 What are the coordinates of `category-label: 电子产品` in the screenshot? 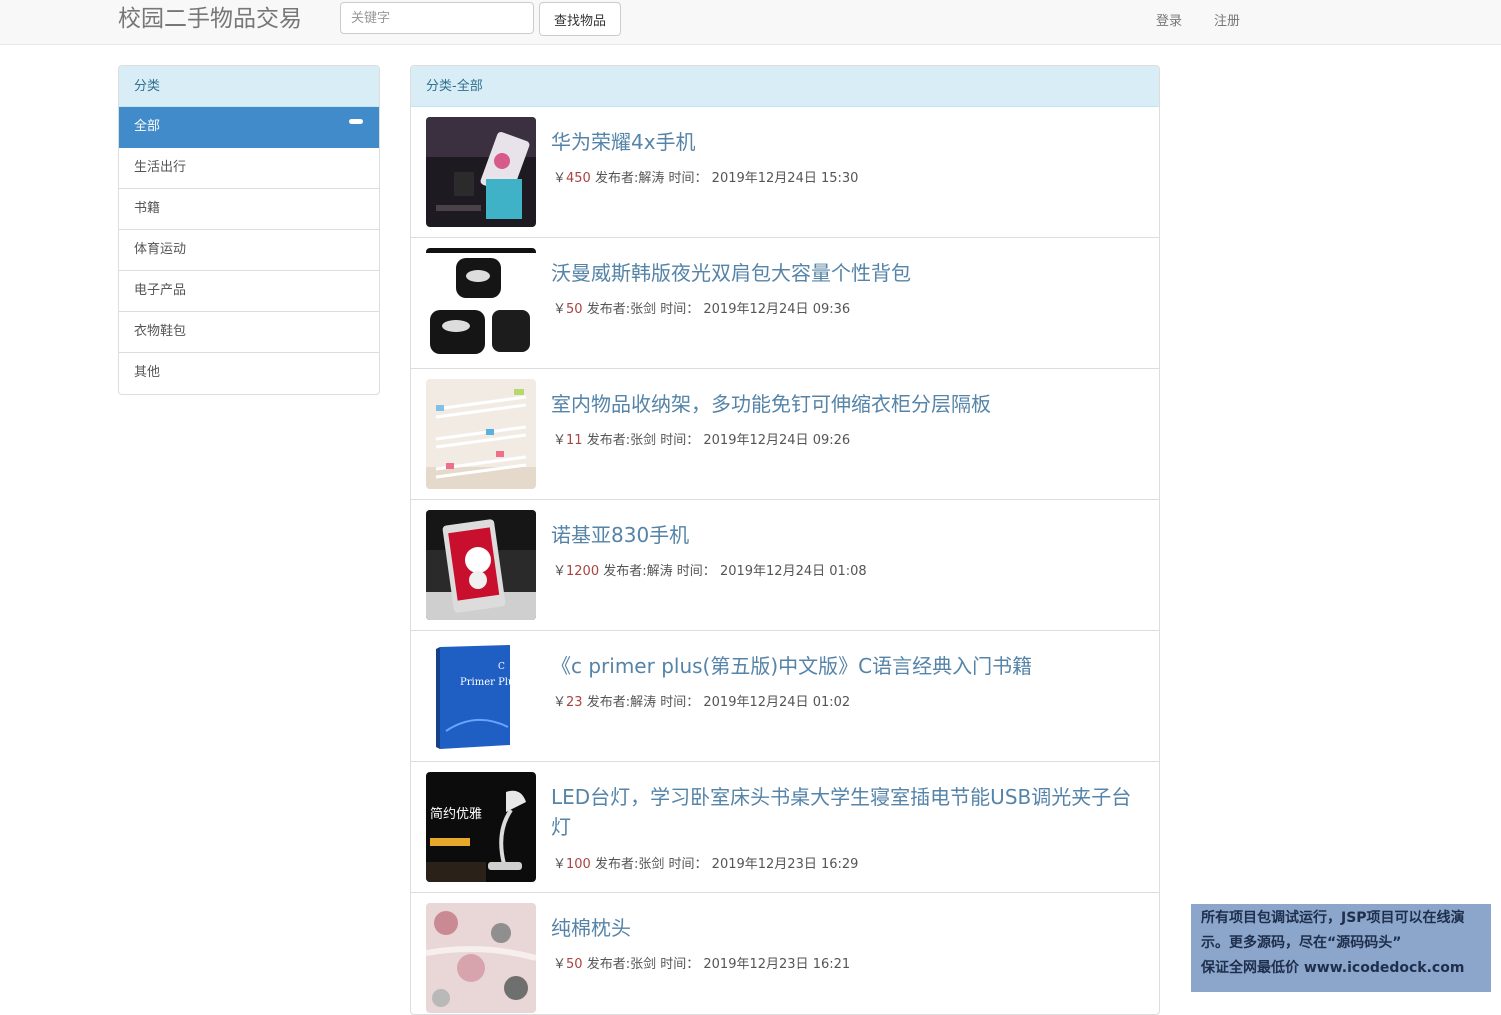 It's located at (160, 290).